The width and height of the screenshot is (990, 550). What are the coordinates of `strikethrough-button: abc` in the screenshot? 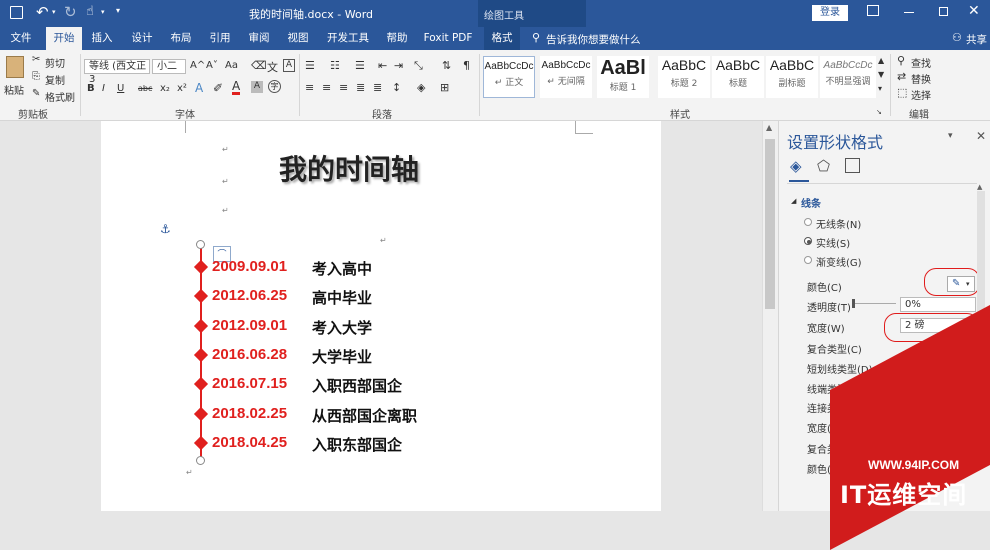 It's located at (145, 88).